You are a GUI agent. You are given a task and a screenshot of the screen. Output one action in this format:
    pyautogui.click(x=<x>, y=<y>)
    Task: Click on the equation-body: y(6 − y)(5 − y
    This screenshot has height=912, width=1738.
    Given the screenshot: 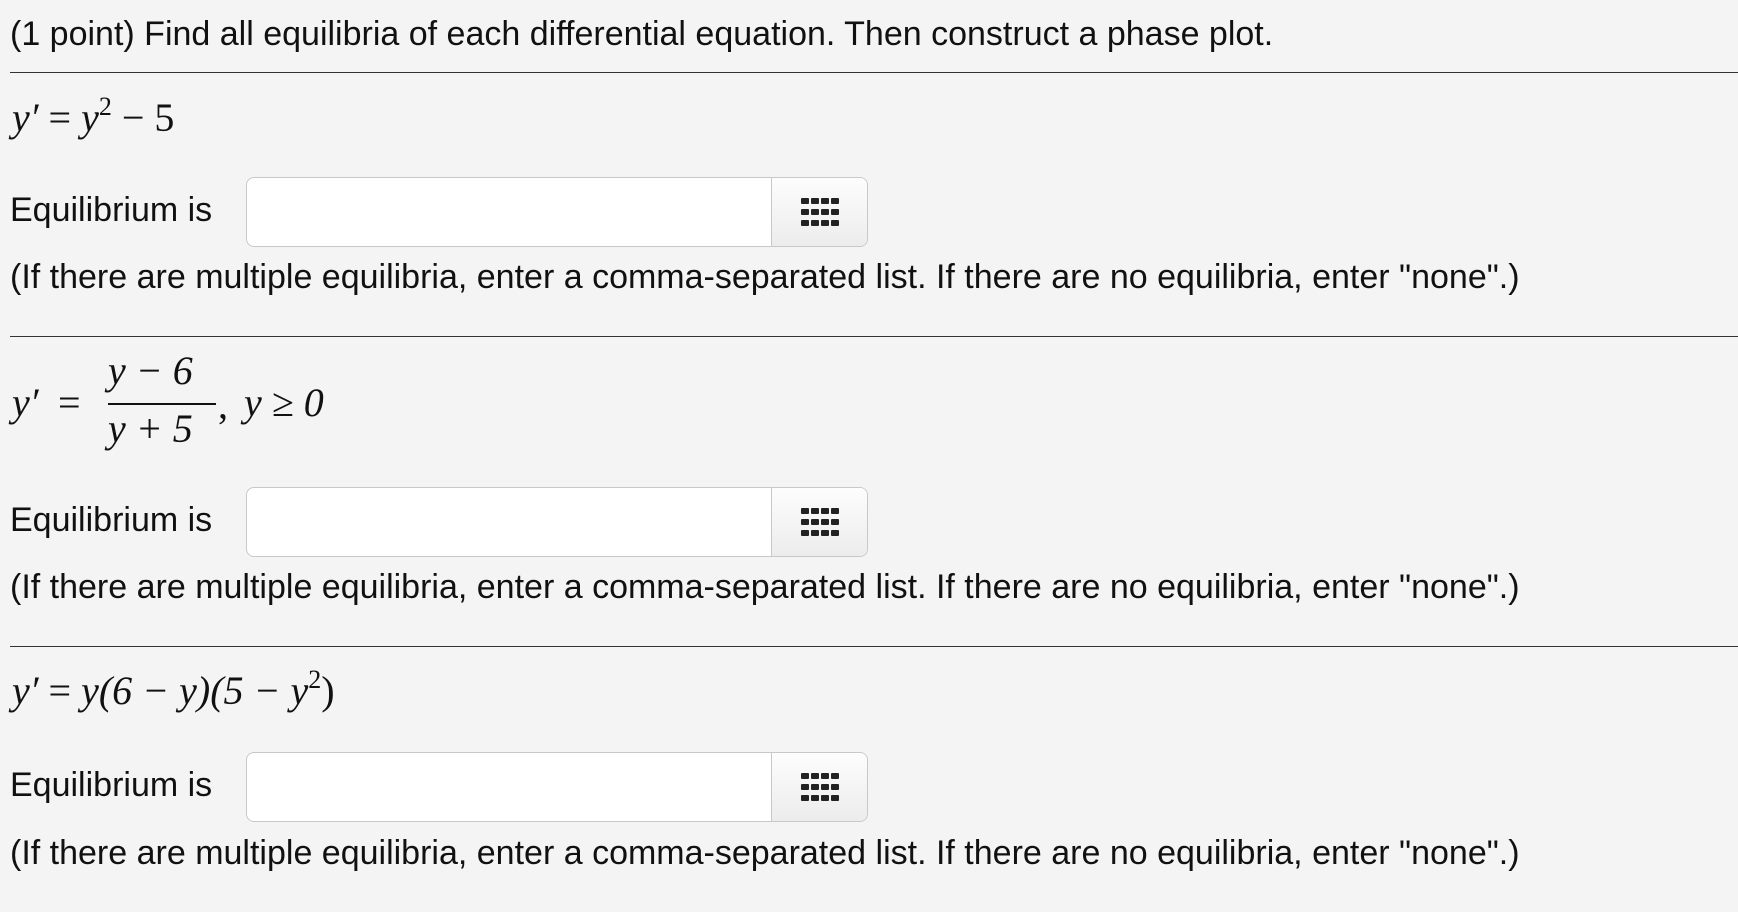 What is the action you would take?
    pyautogui.click(x=195, y=690)
    